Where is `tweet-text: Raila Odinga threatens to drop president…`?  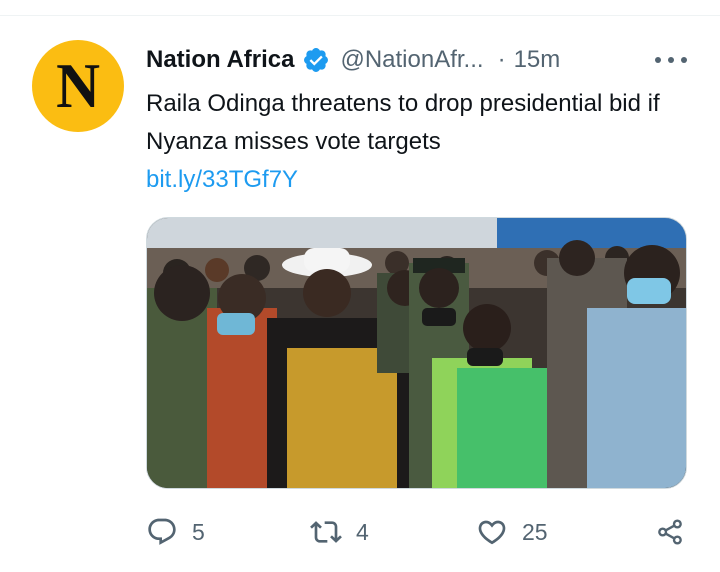
tweet-text: Raila Odinga threatens to drop president… is located at coordinates (403, 122).